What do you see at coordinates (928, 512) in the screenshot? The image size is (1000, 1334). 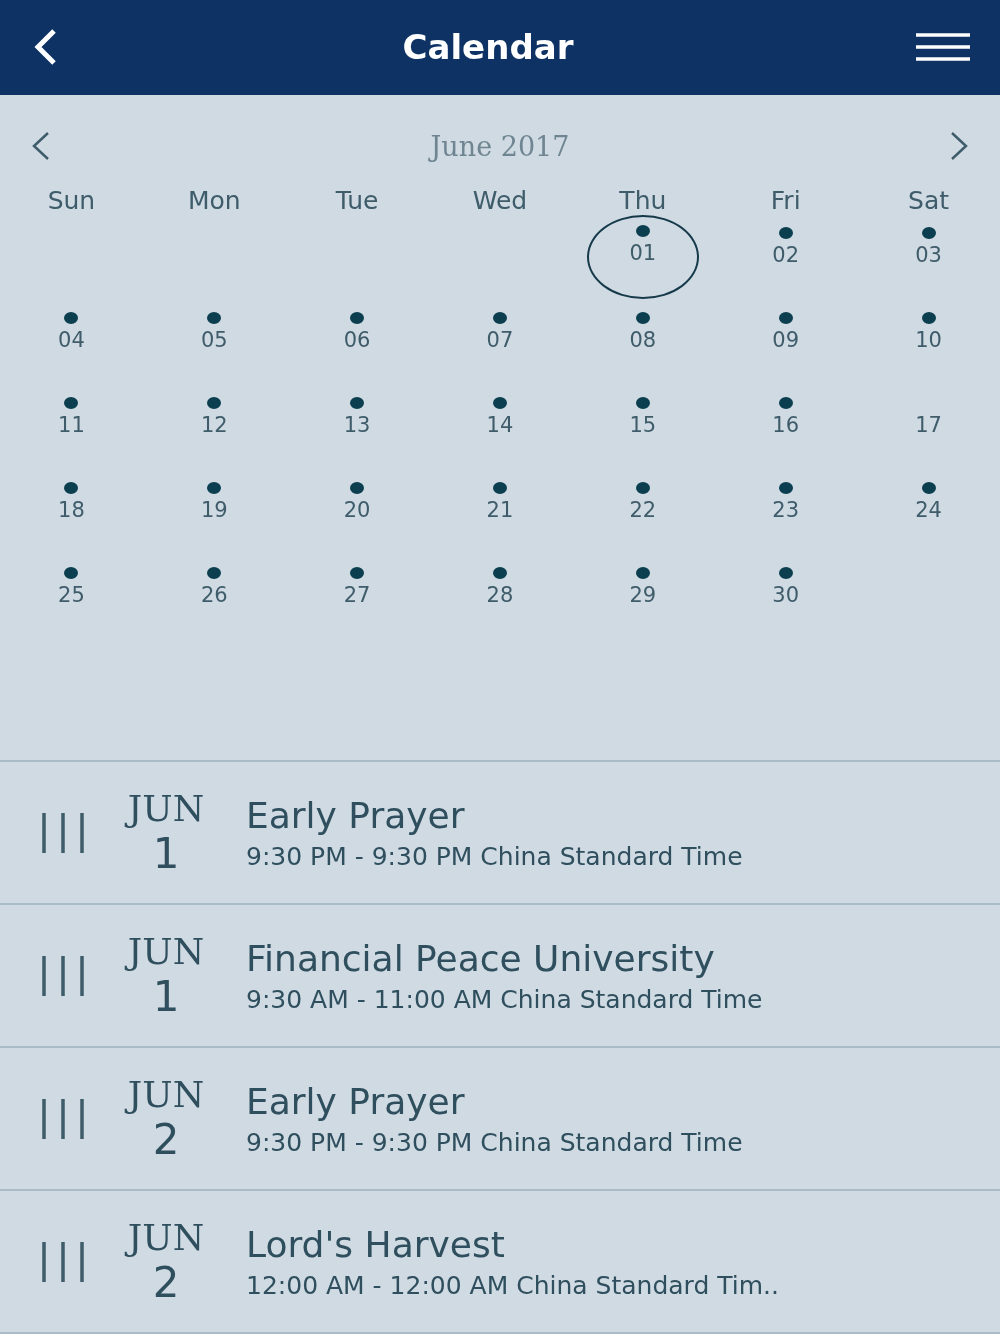 I see `calendar-day: 24` at bounding box center [928, 512].